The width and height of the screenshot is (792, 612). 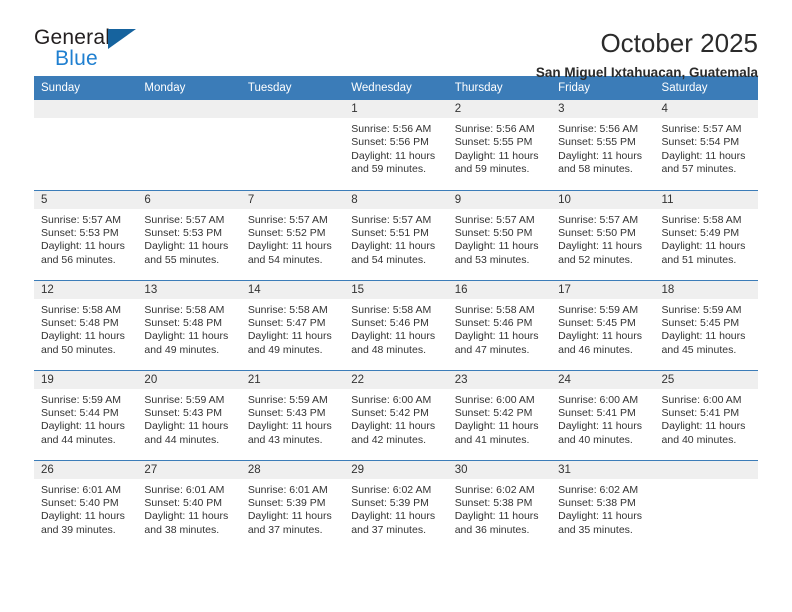 I want to click on sunset-text: Sunset: 5:54 PM, so click(x=700, y=142).